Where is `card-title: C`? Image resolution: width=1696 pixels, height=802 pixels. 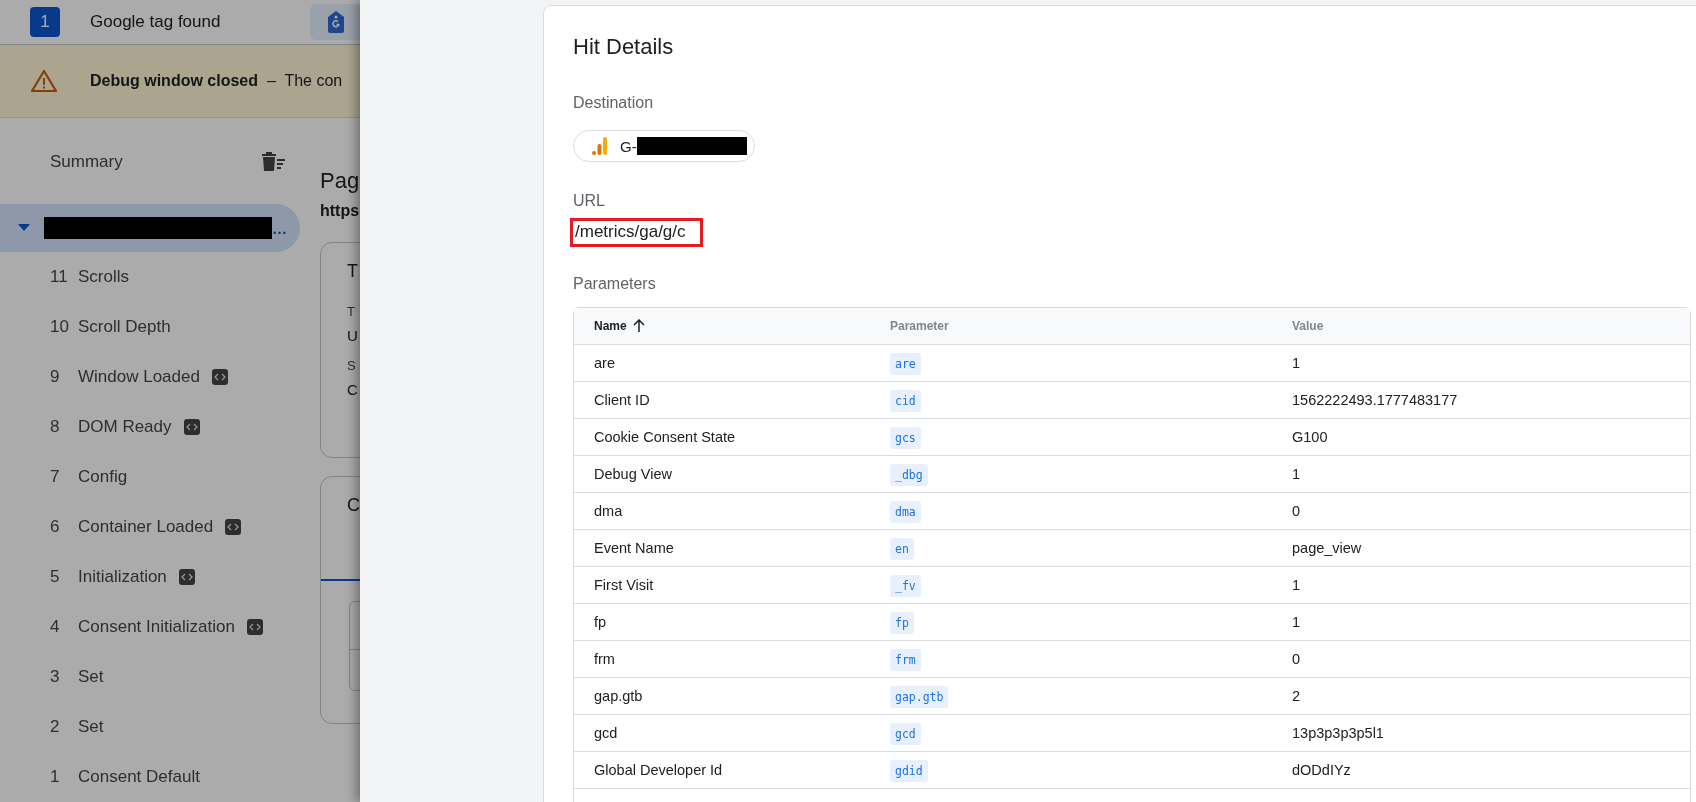
card-title: C is located at coordinates (353, 506).